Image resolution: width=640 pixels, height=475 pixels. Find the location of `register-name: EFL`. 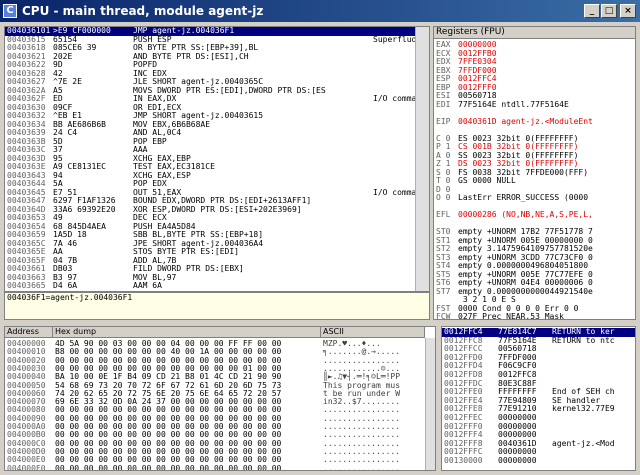

register-name: EFL is located at coordinates (443, 214).